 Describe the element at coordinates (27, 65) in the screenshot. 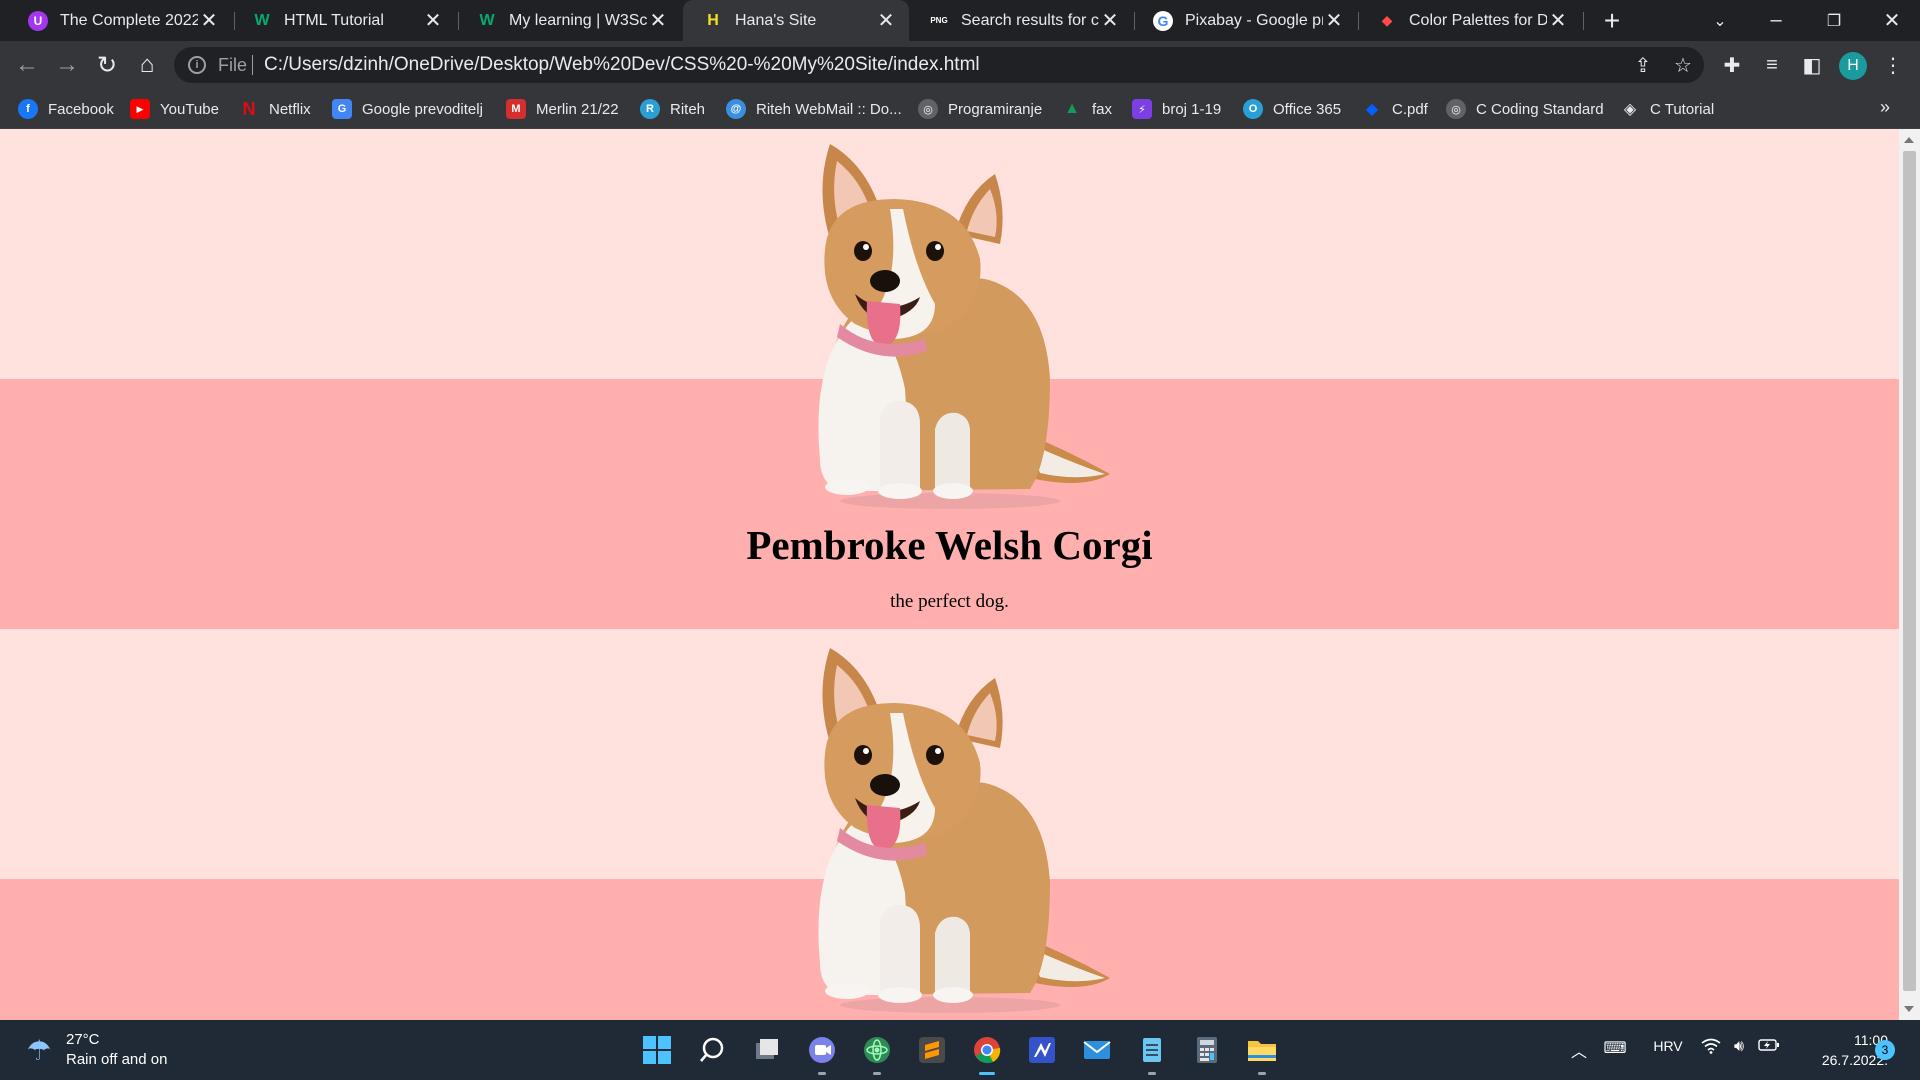

I see `back-button: ←` at that location.